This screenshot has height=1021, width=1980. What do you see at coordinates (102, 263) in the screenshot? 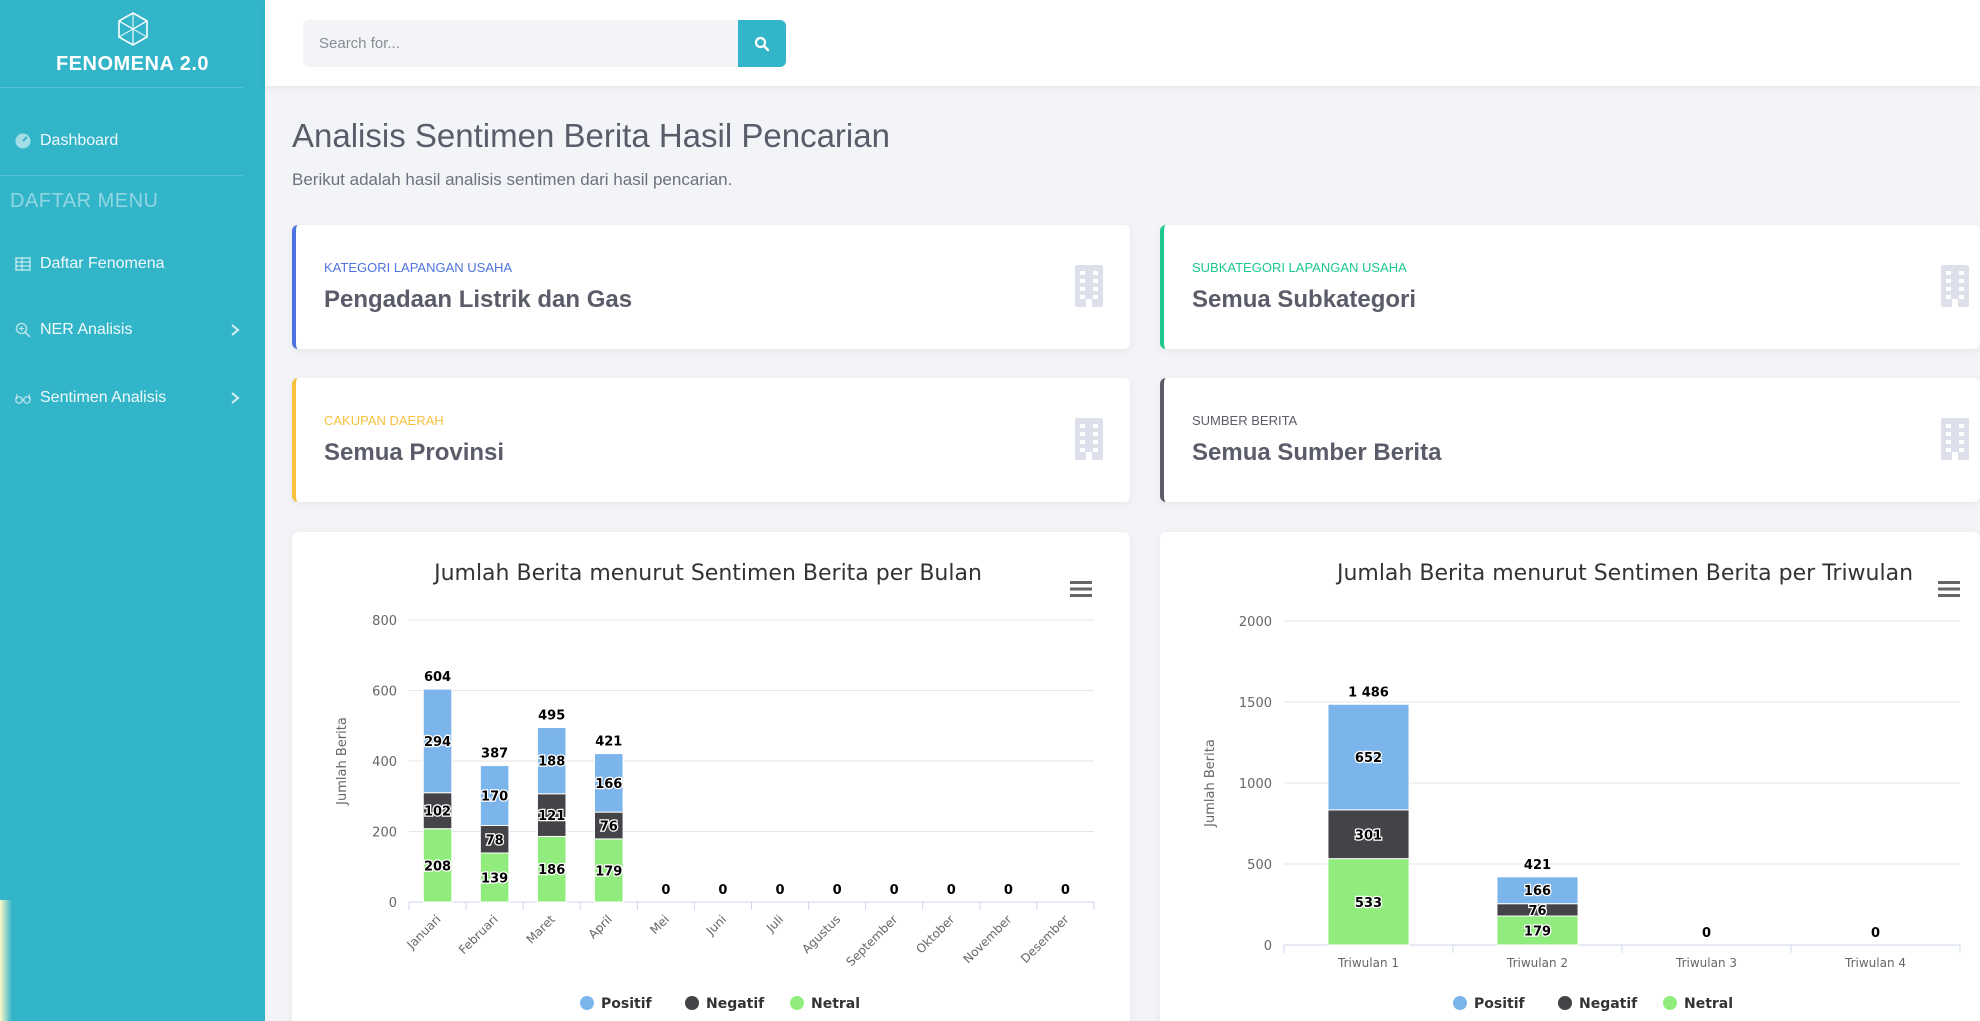
I see `sidebar-item-label: Daftar Fenomena` at bounding box center [102, 263].